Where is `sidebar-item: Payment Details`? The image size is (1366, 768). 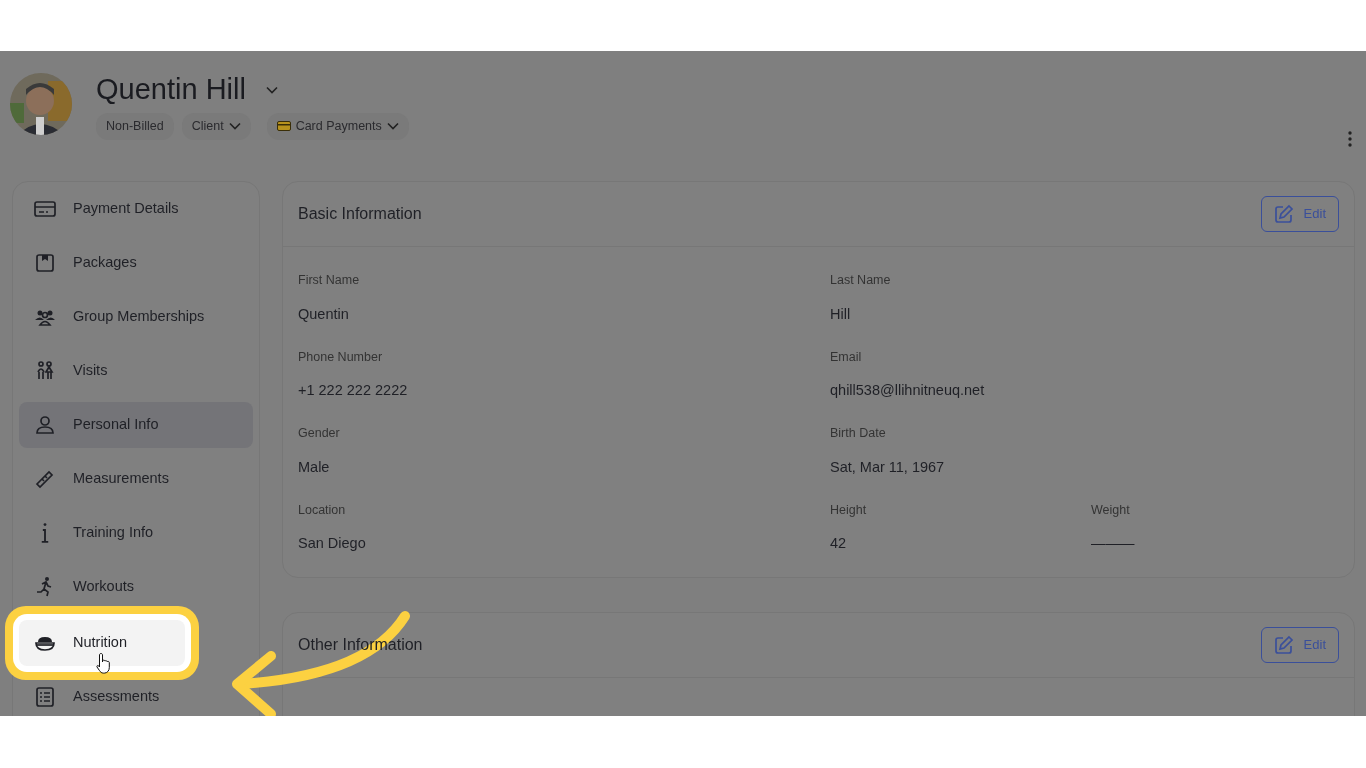
sidebar-item: Payment Details is located at coordinates (136, 209).